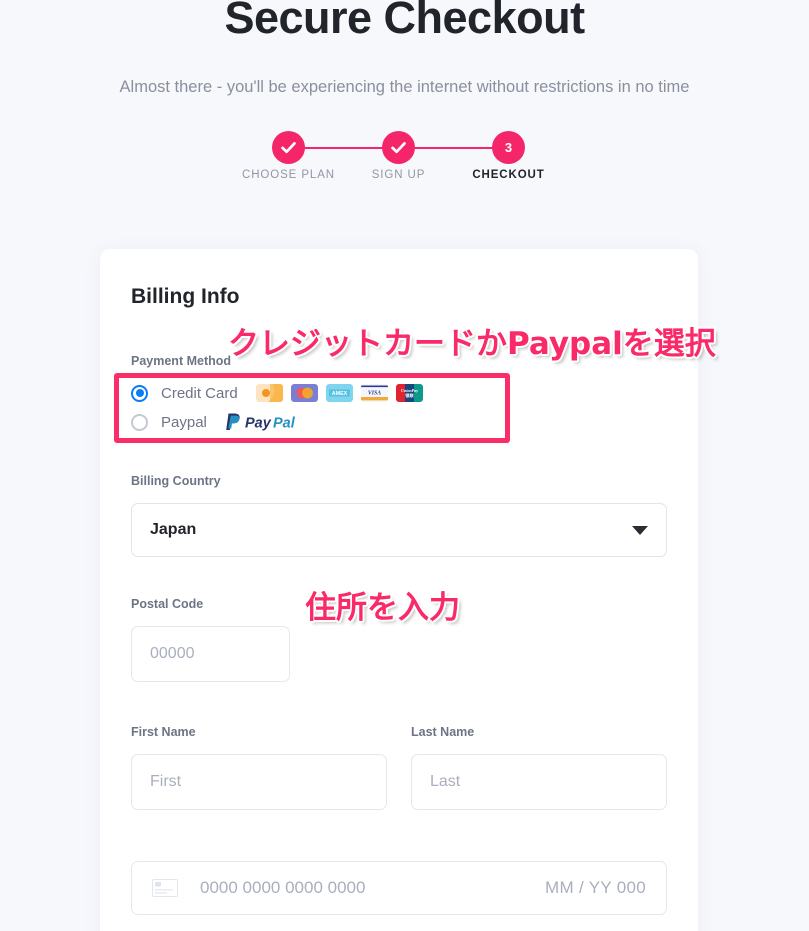 This screenshot has width=809, height=931. I want to click on billing-country-select: Japan, so click(399, 530).